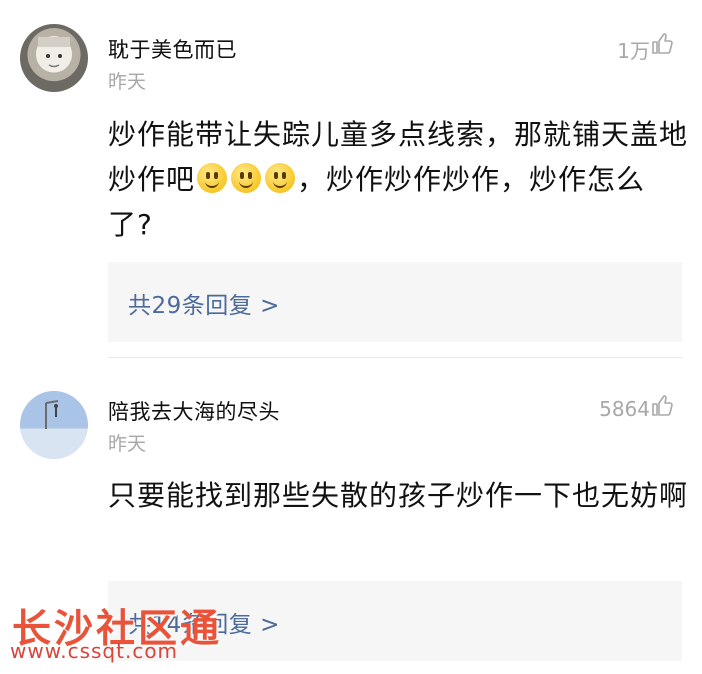 This screenshot has width=702, height=674. Describe the element at coordinates (395, 357) in the screenshot. I see `divider` at that location.